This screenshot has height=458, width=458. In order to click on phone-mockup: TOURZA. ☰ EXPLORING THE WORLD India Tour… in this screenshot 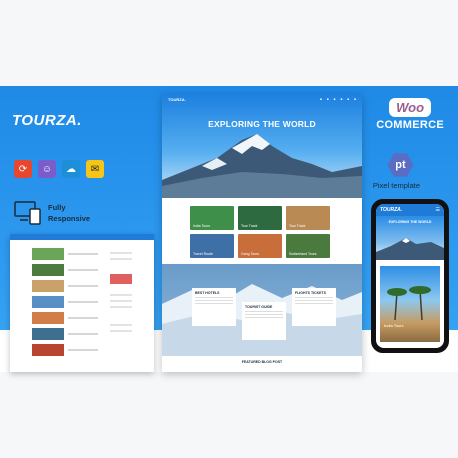, I will do `click(410, 276)`.